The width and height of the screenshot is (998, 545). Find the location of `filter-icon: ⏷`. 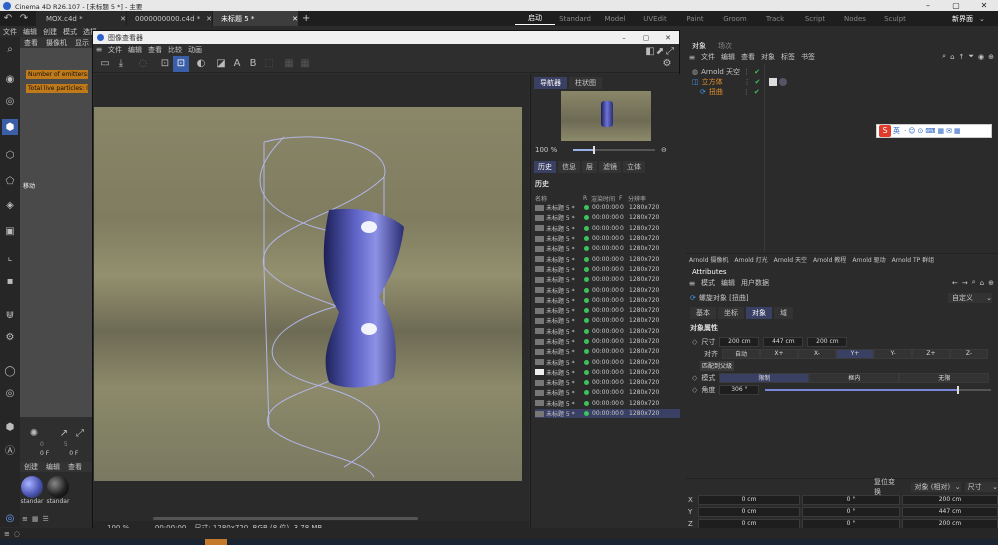

filter-icon: ⏷ is located at coordinates (971, 56).